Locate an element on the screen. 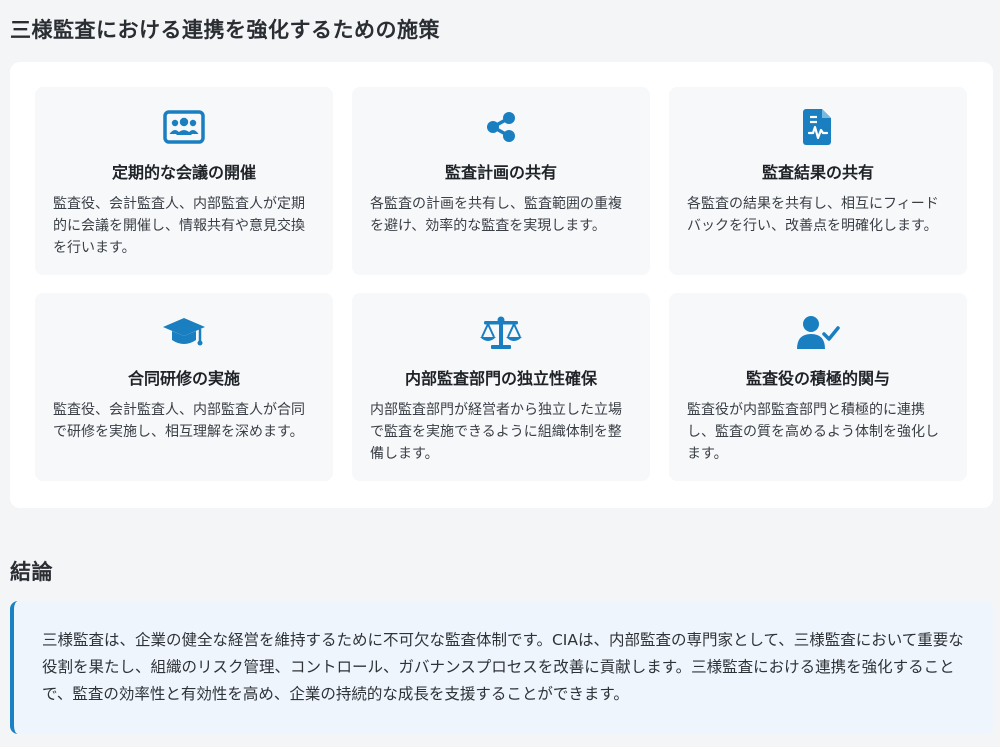 This screenshot has width=1000, height=747. card-description: 各監査の計画を共有し、監査範囲の重複を避け、効率的な監査を実現します。 is located at coordinates (496, 215).